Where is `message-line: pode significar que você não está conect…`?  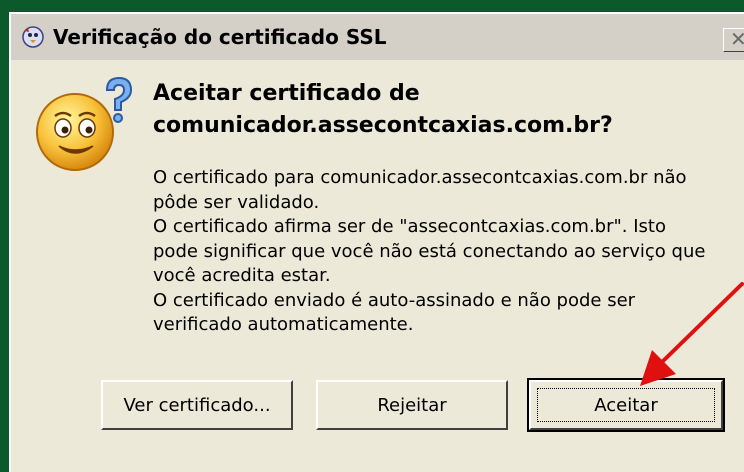
message-line: pode significar que você não está conect… is located at coordinates (429, 251).